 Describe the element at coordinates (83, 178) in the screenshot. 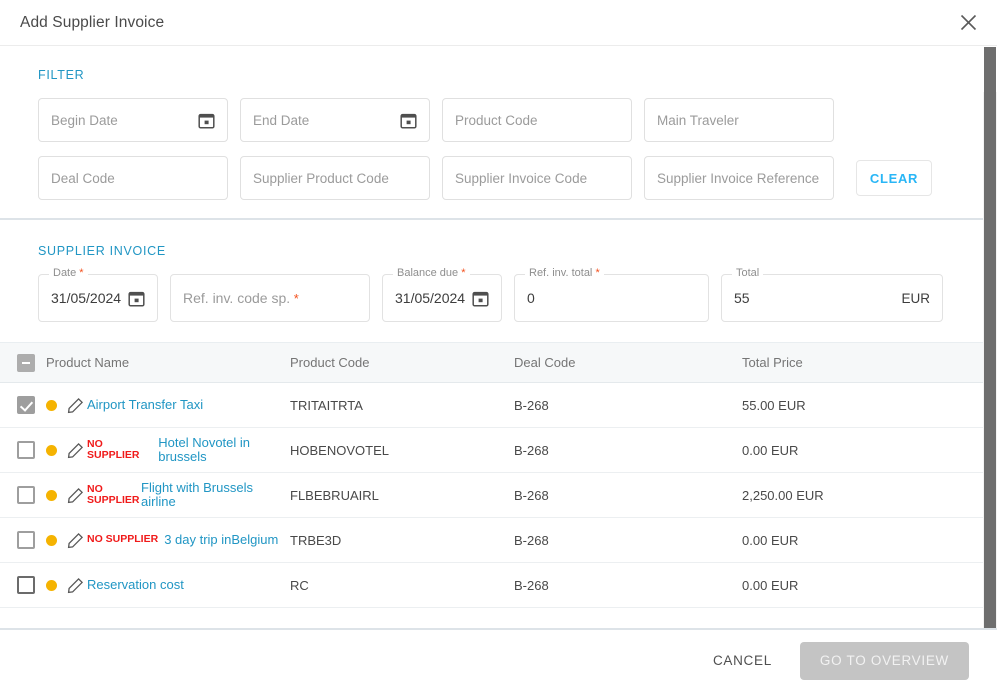

I see `deal-code-filter-placeholder: Deal Code` at that location.